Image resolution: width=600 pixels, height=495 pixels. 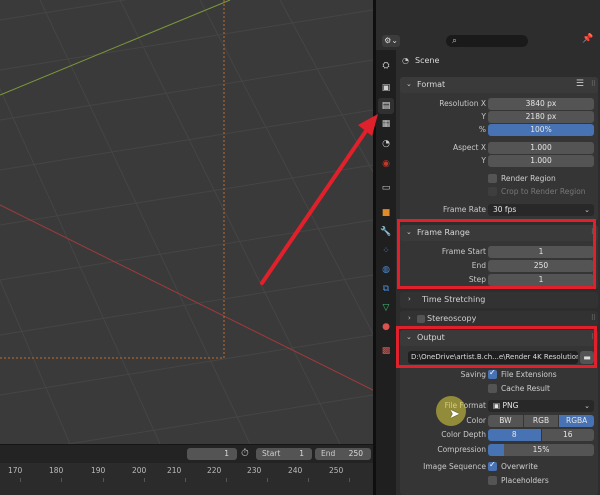 I want to click on output-path-highlight, so click(x=496, y=347).